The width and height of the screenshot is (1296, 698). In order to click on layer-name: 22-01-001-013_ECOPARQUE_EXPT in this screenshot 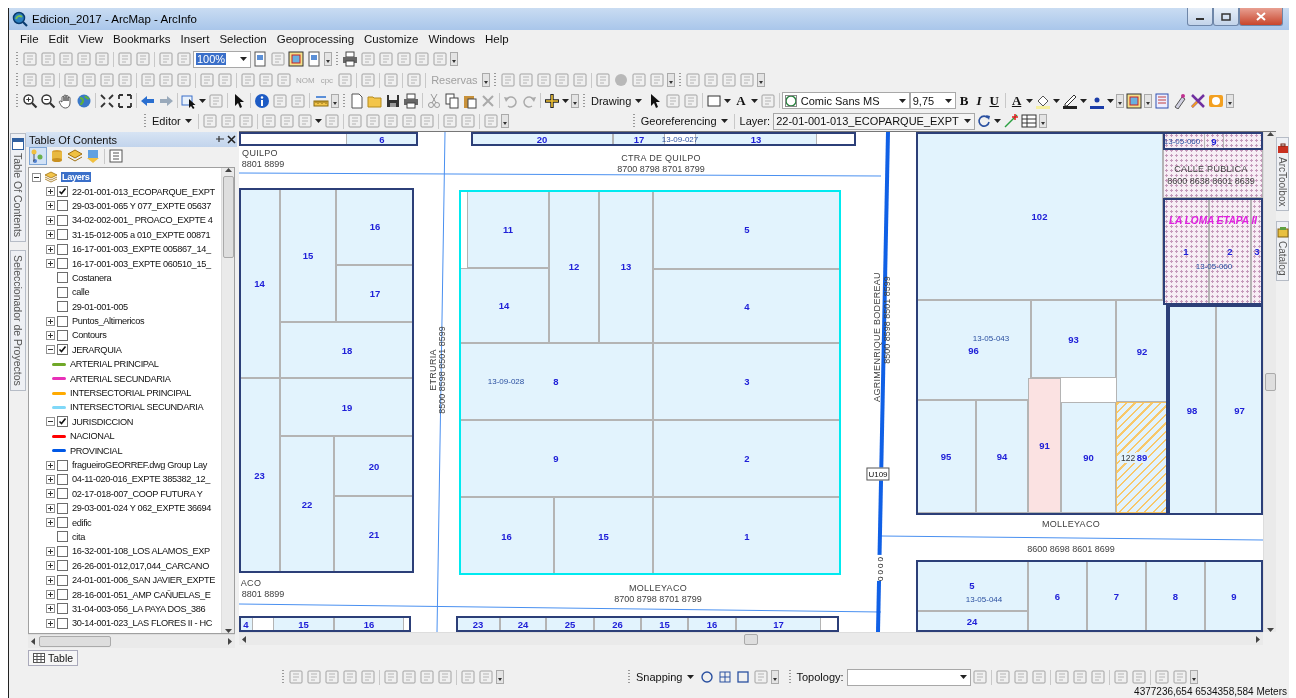, I will do `click(143, 191)`.